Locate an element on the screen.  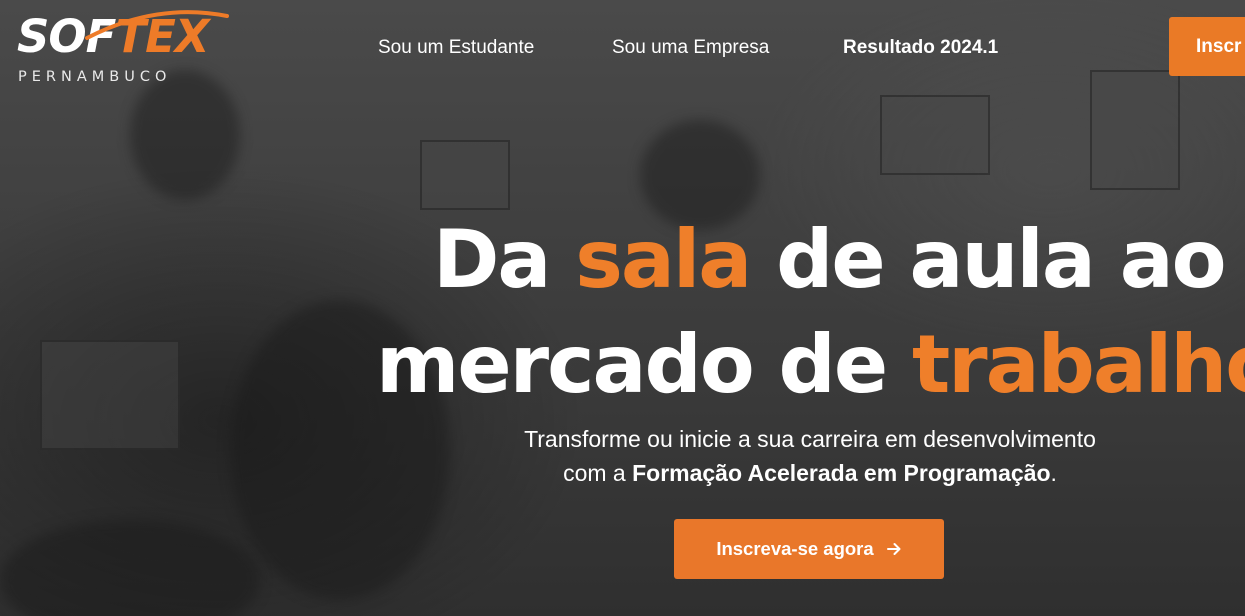
signup-button: Inscr is located at coordinates (1207, 46).